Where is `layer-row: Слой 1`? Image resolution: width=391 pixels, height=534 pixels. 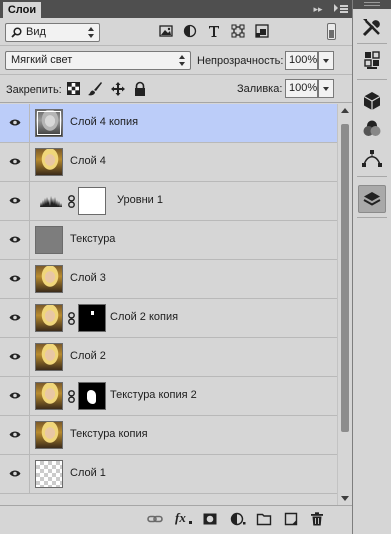 layer-row: Слой 1 is located at coordinates (168, 474).